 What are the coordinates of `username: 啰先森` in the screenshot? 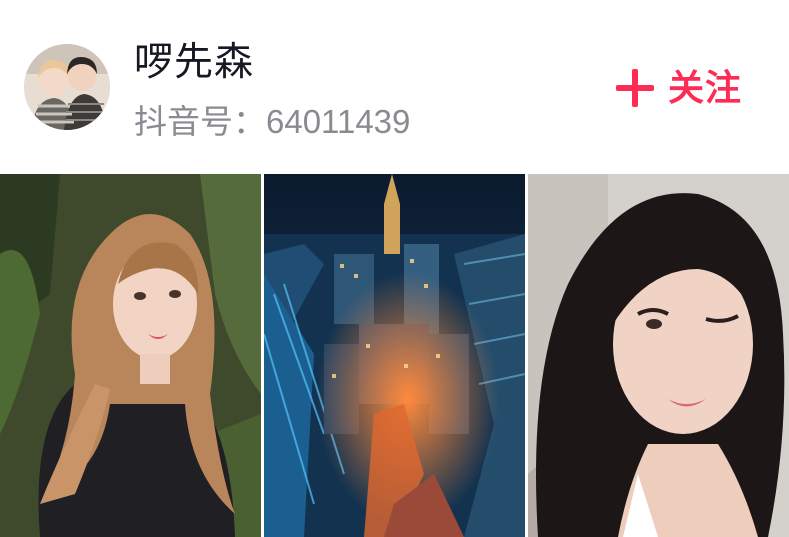 It's located at (194, 62).